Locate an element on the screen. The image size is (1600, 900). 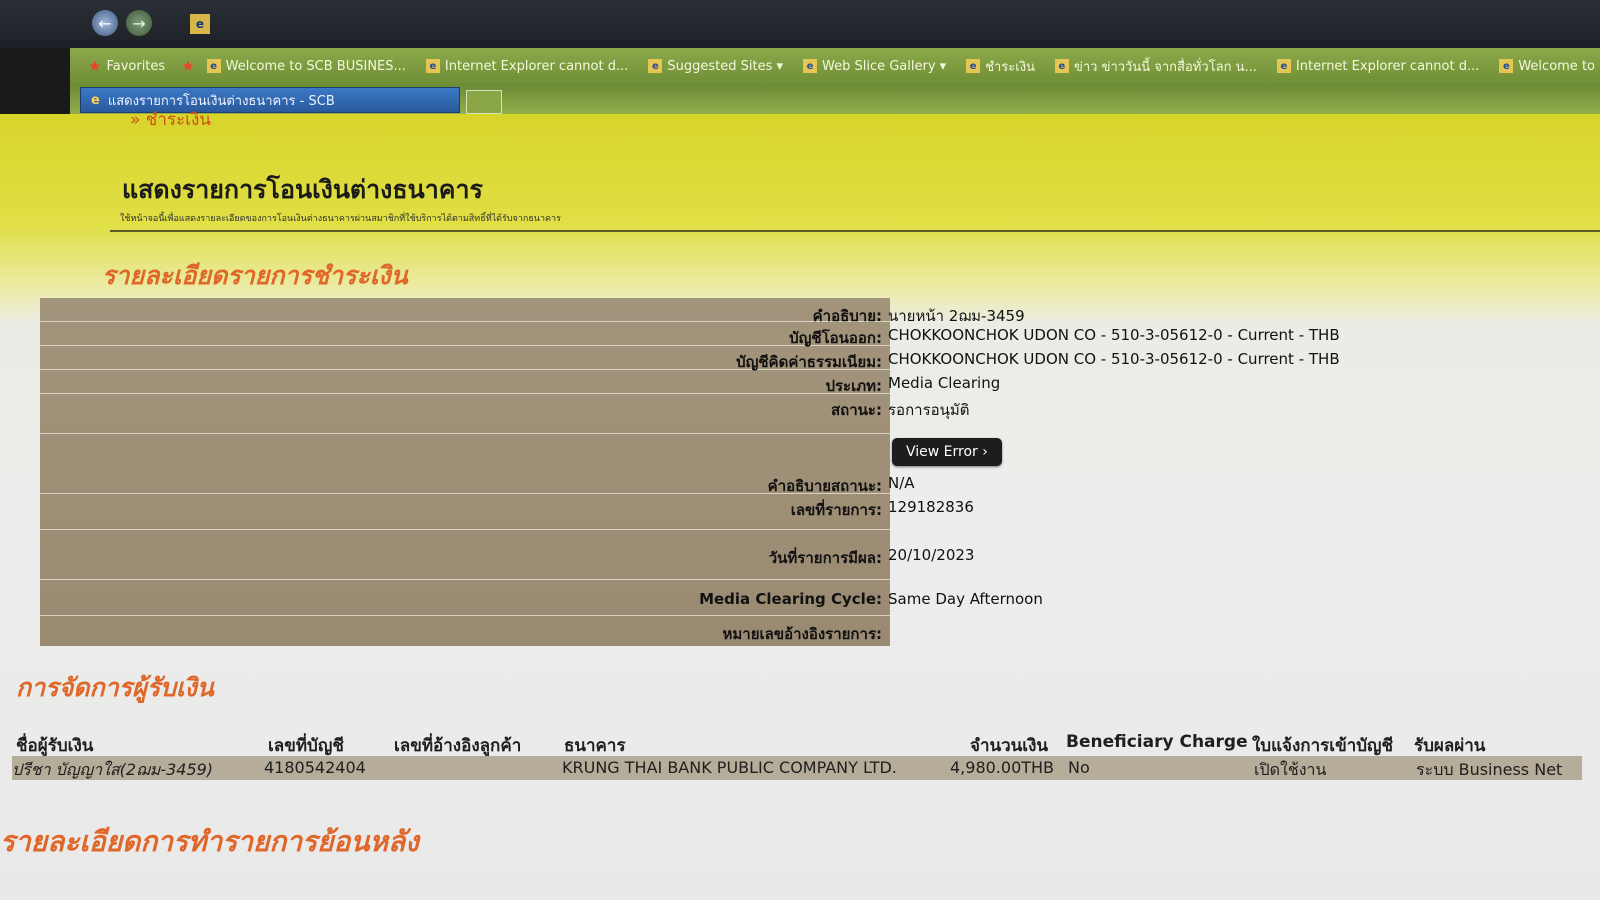
column-header: รับผลผ่าน is located at coordinates (1450, 746).